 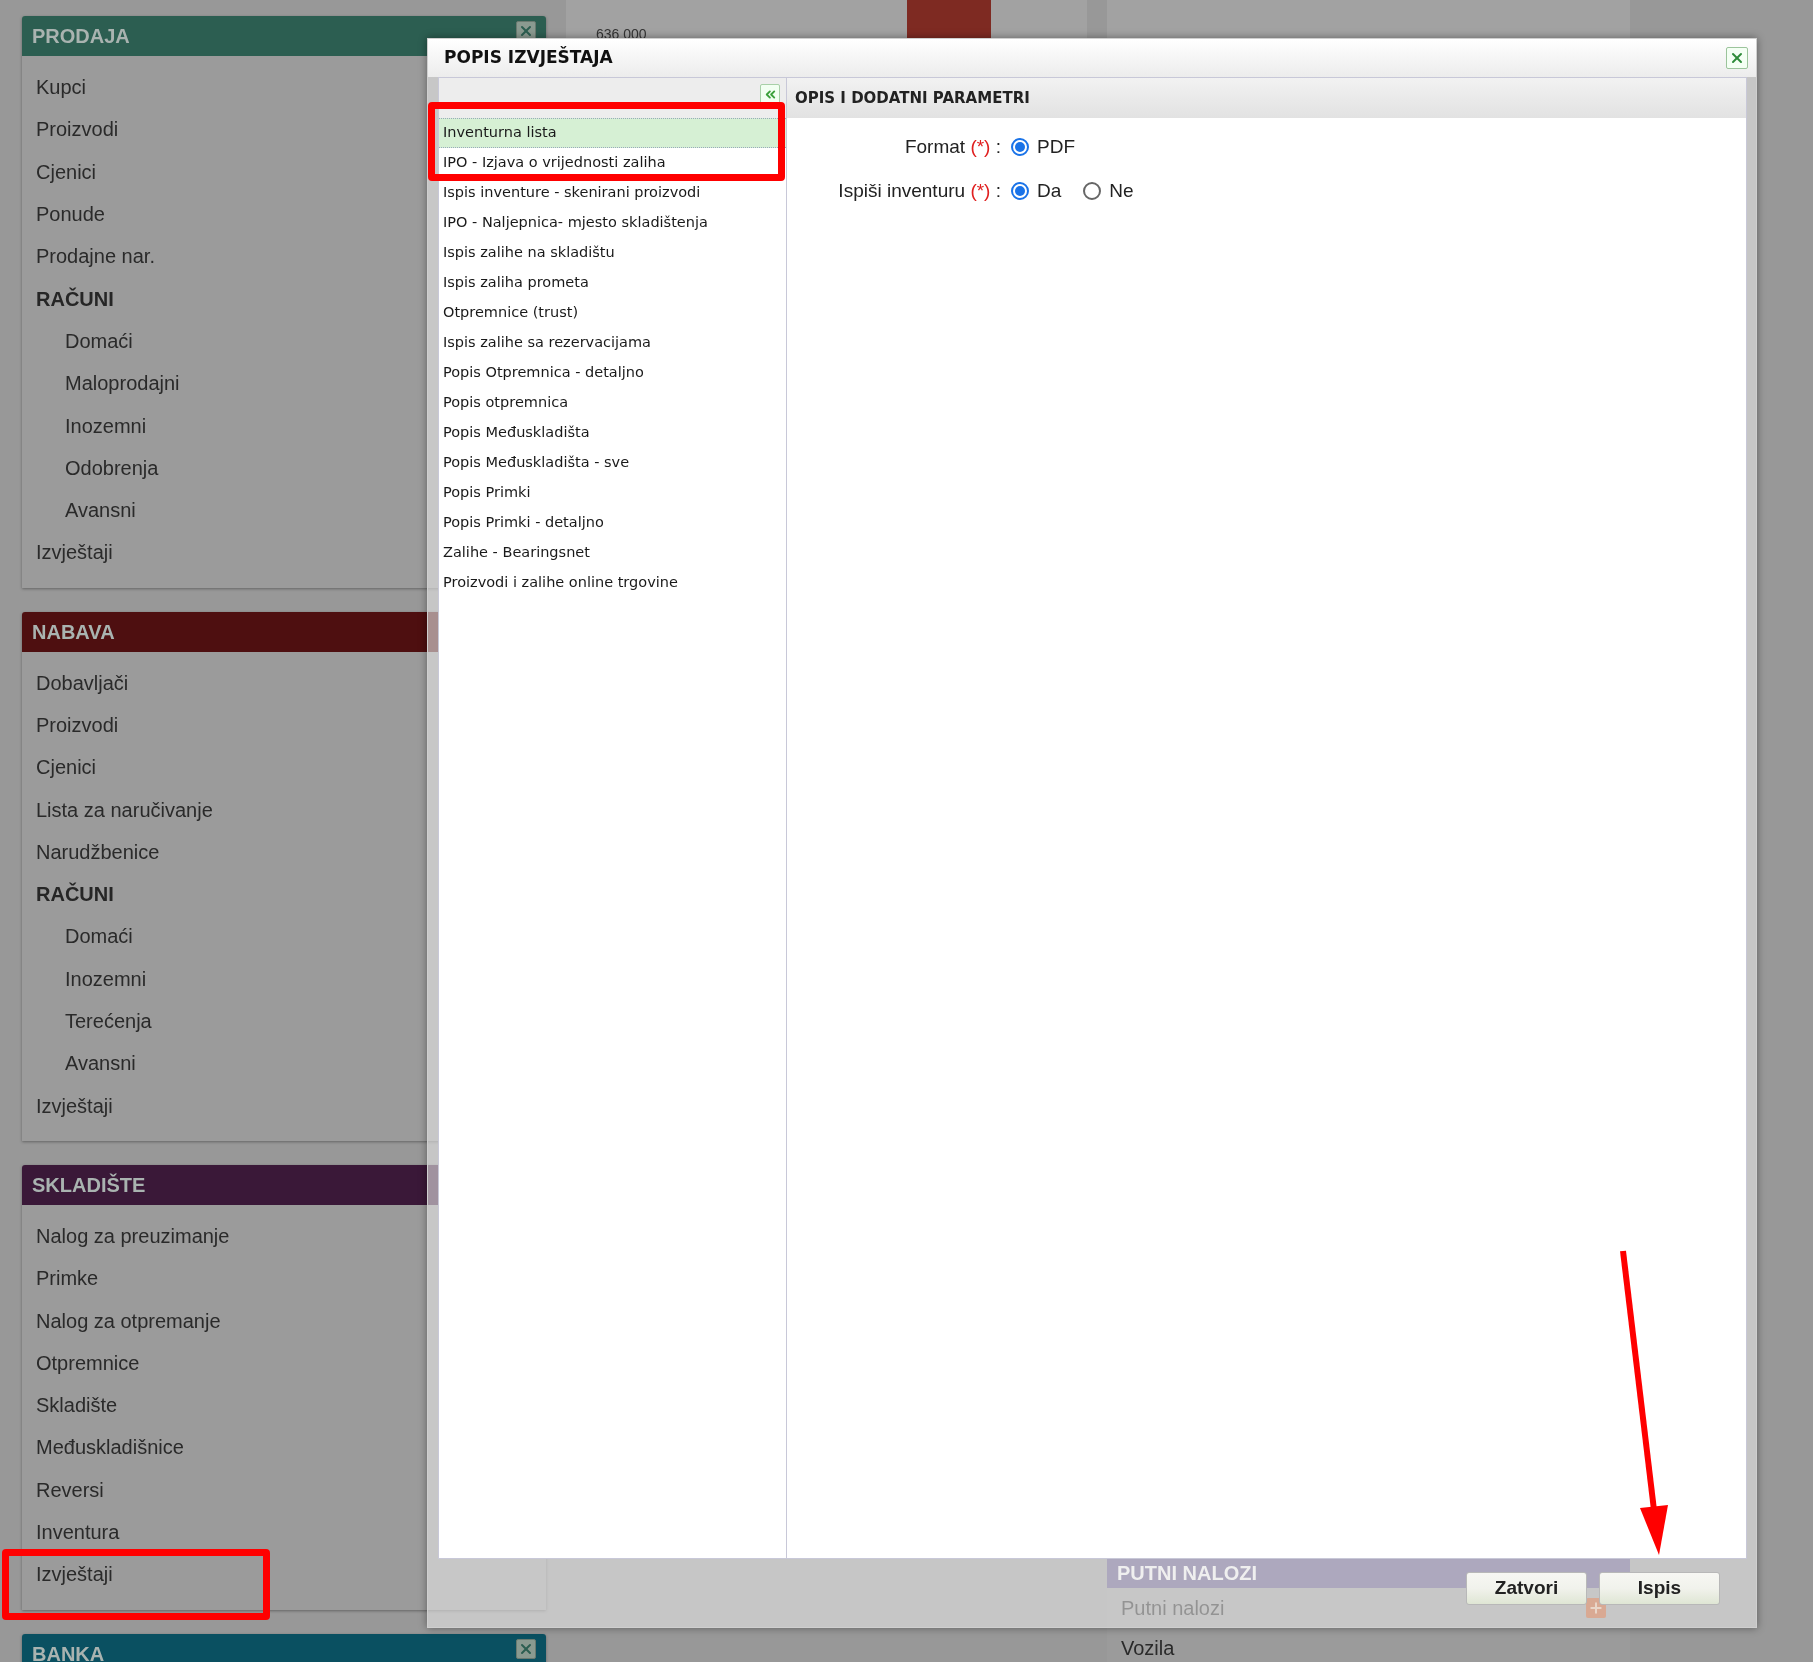 What do you see at coordinates (1121, 191) in the screenshot?
I see `radio-label: Ne` at bounding box center [1121, 191].